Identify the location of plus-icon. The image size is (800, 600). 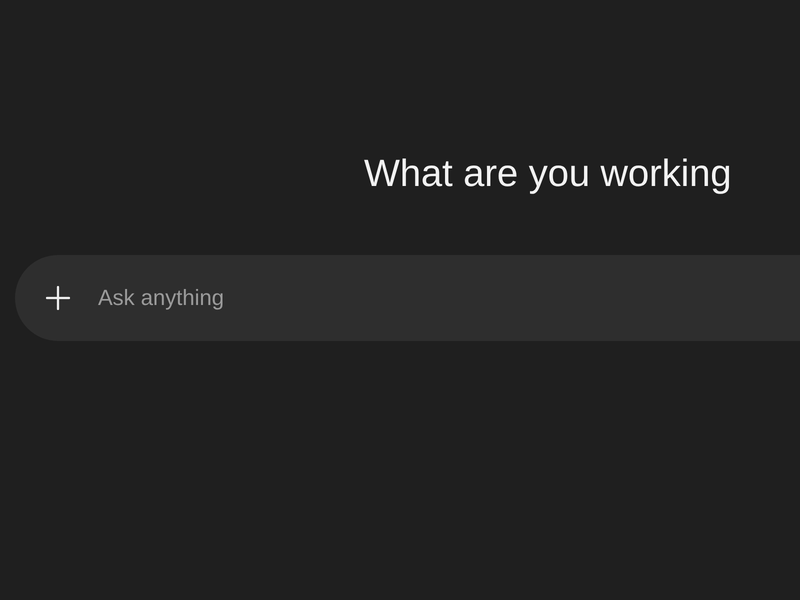
(58, 298).